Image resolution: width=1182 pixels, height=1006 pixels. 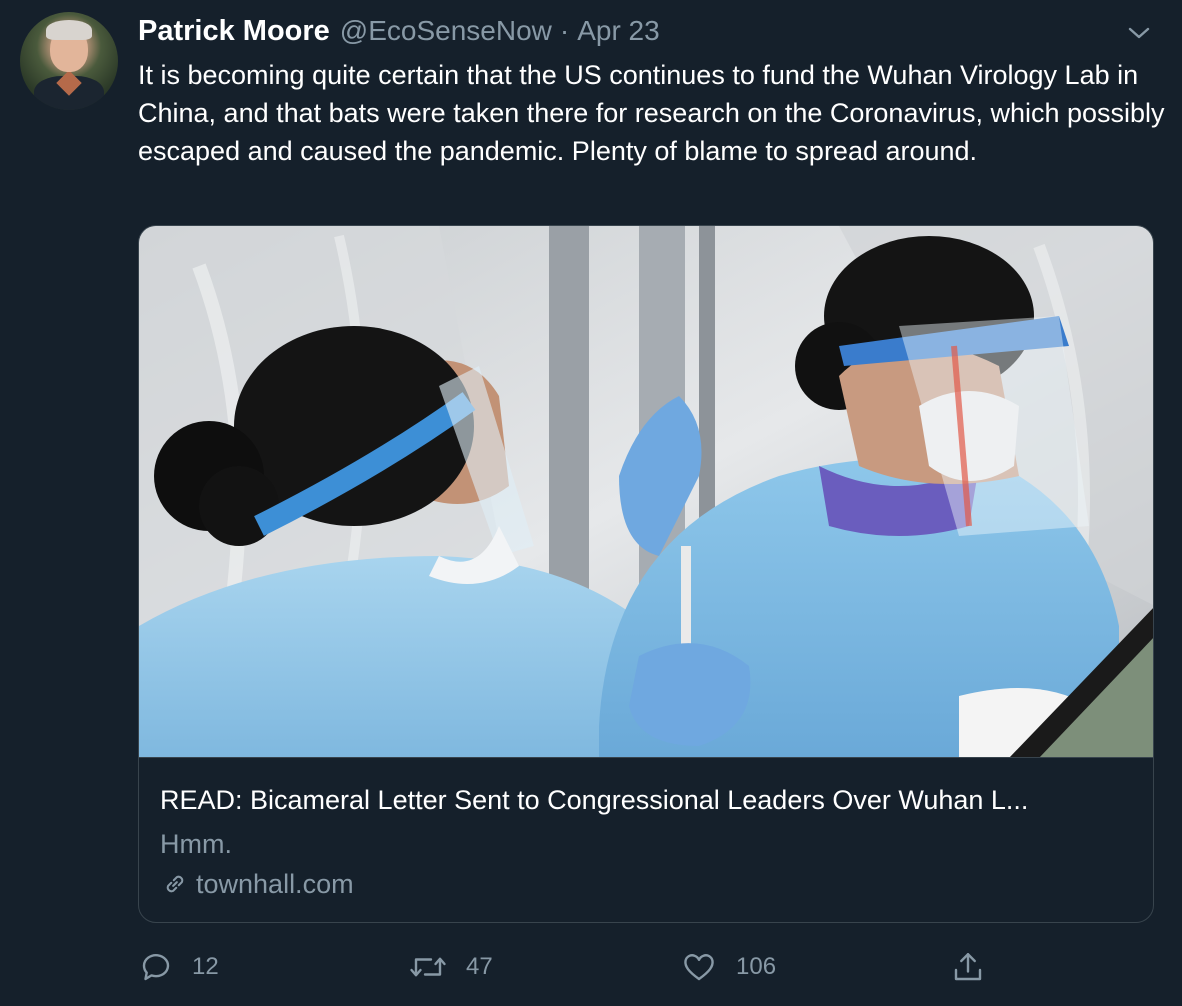 I want to click on share-icon, so click(x=968, y=967).